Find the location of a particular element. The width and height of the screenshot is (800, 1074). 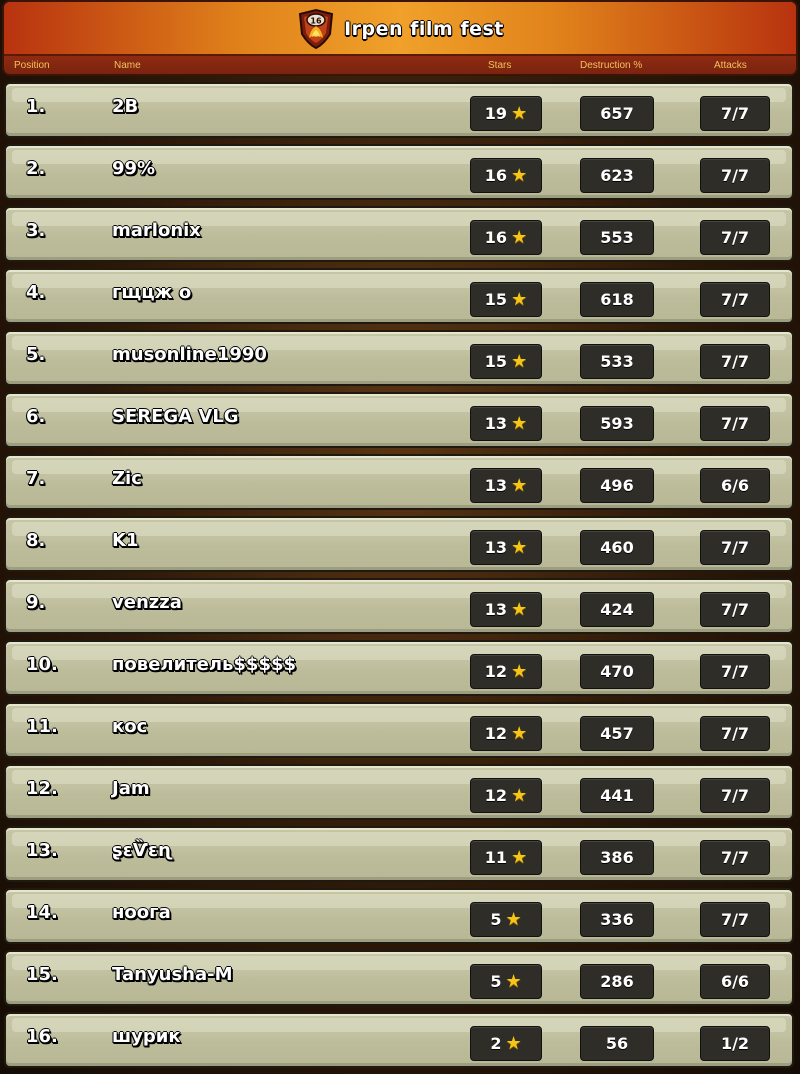

attacks-box: 1/2 is located at coordinates (735, 1043).